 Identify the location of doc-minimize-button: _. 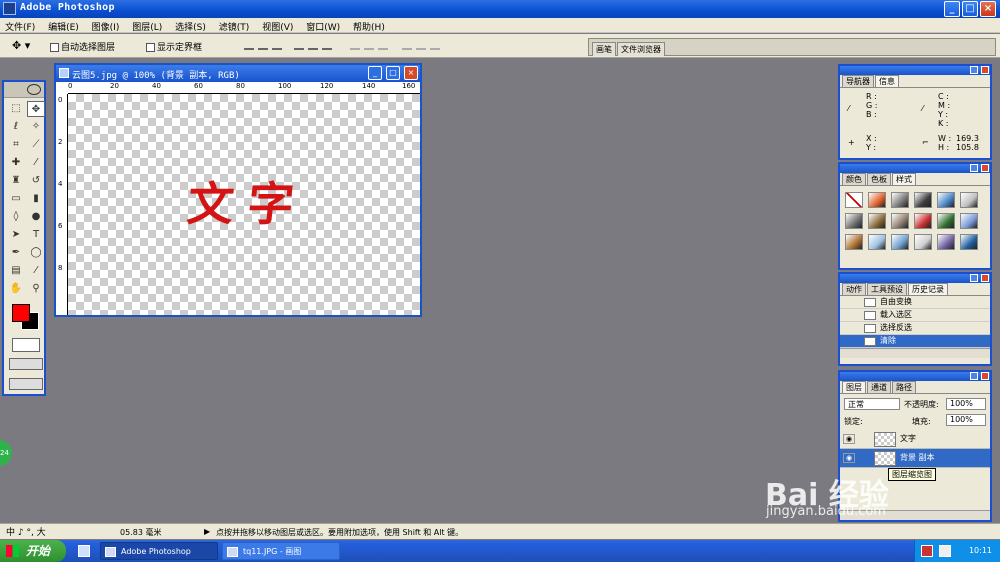
(375, 73).